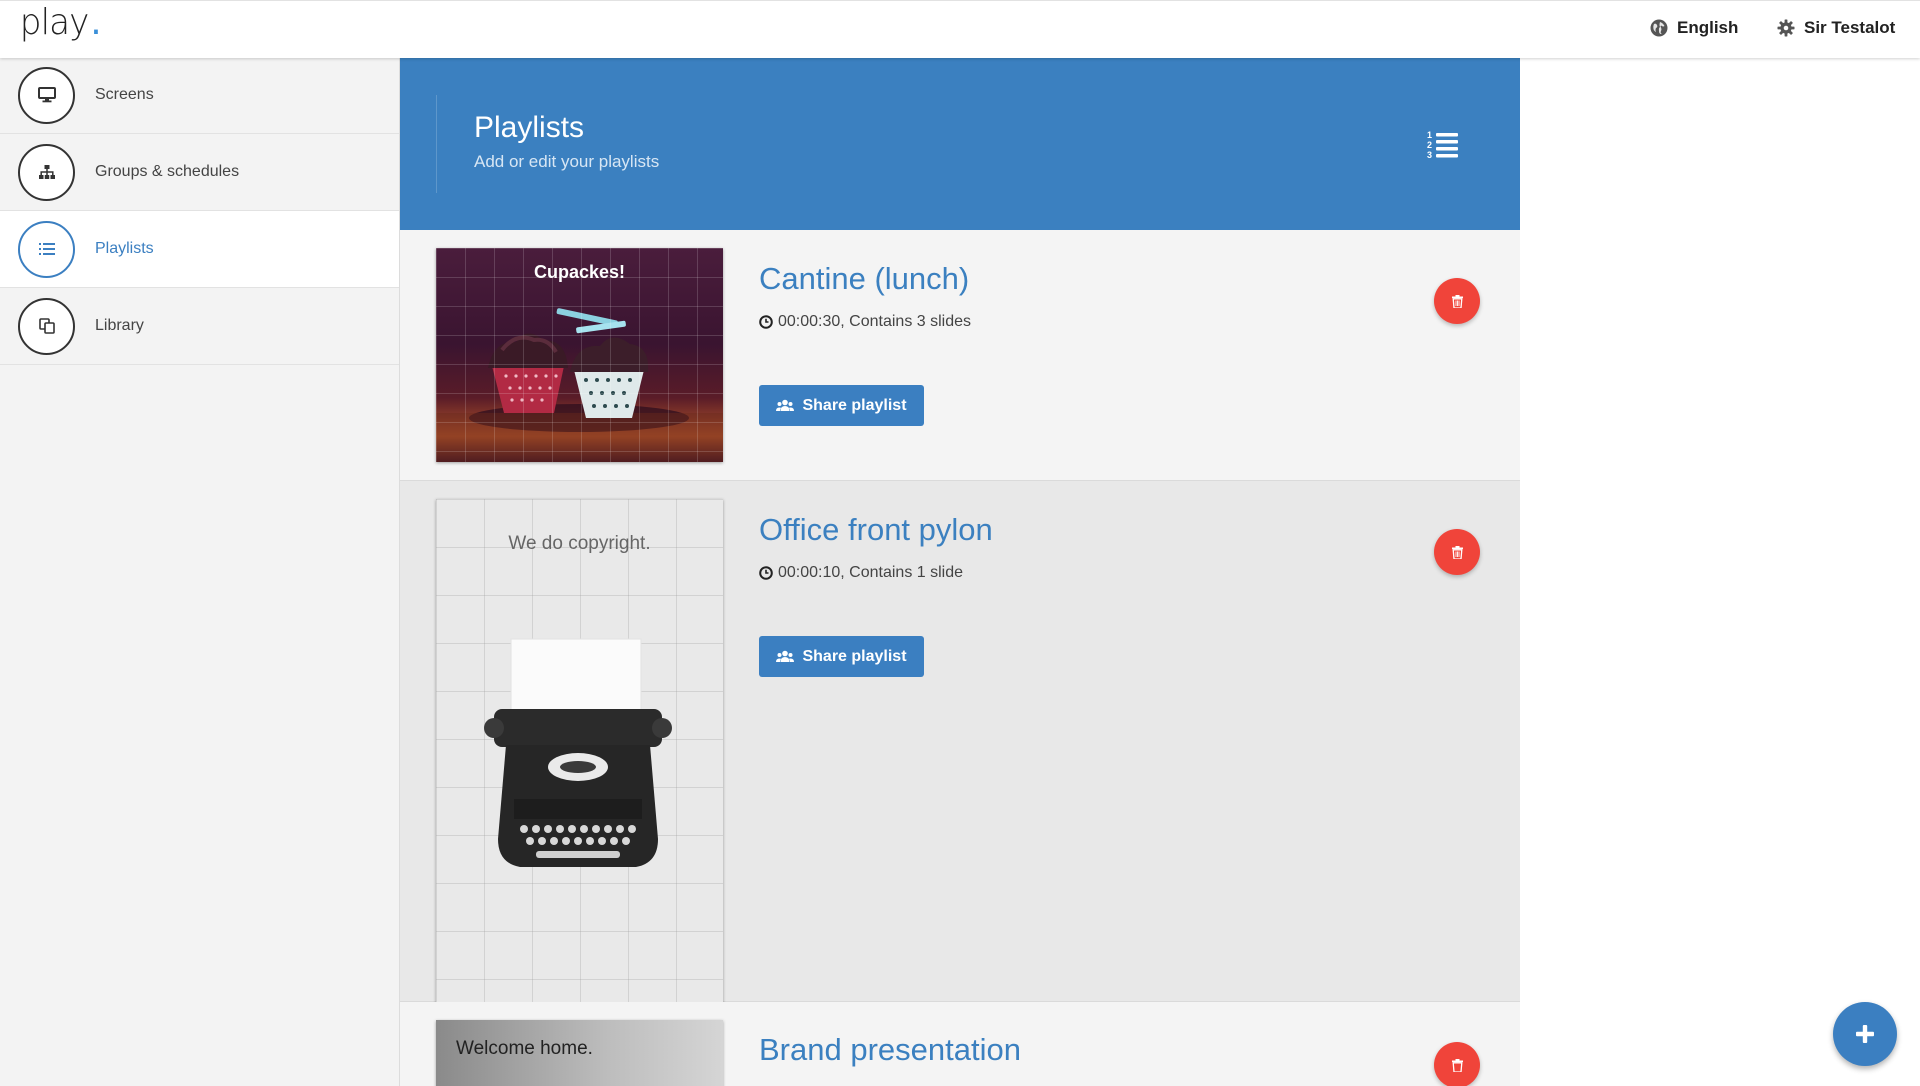 This screenshot has width=1920, height=1086. I want to click on monitor-icon, so click(46, 95).